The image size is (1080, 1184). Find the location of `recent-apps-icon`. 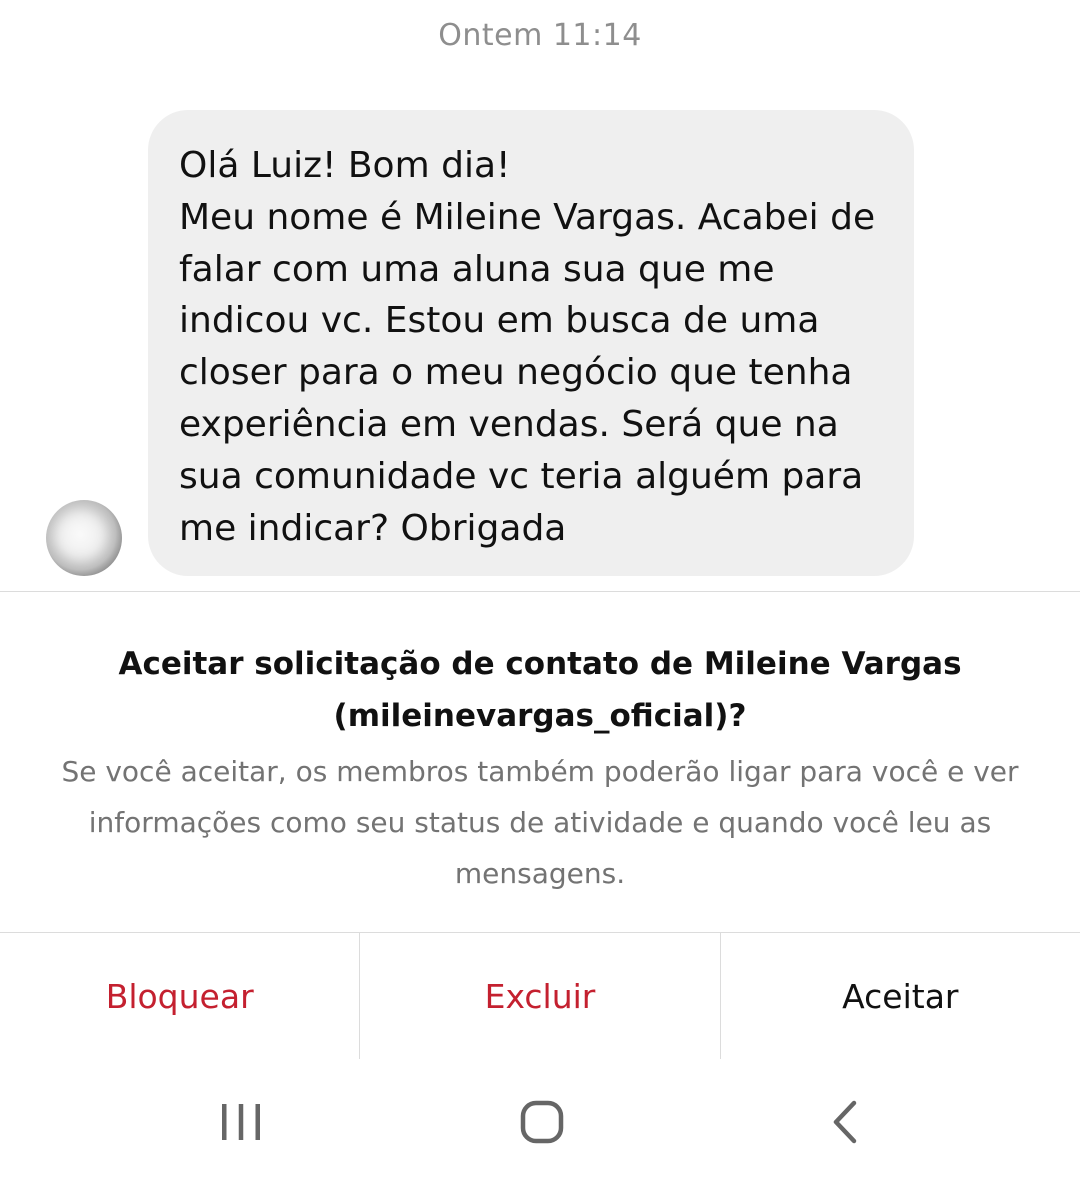

recent-apps-icon is located at coordinates (241, 1122).